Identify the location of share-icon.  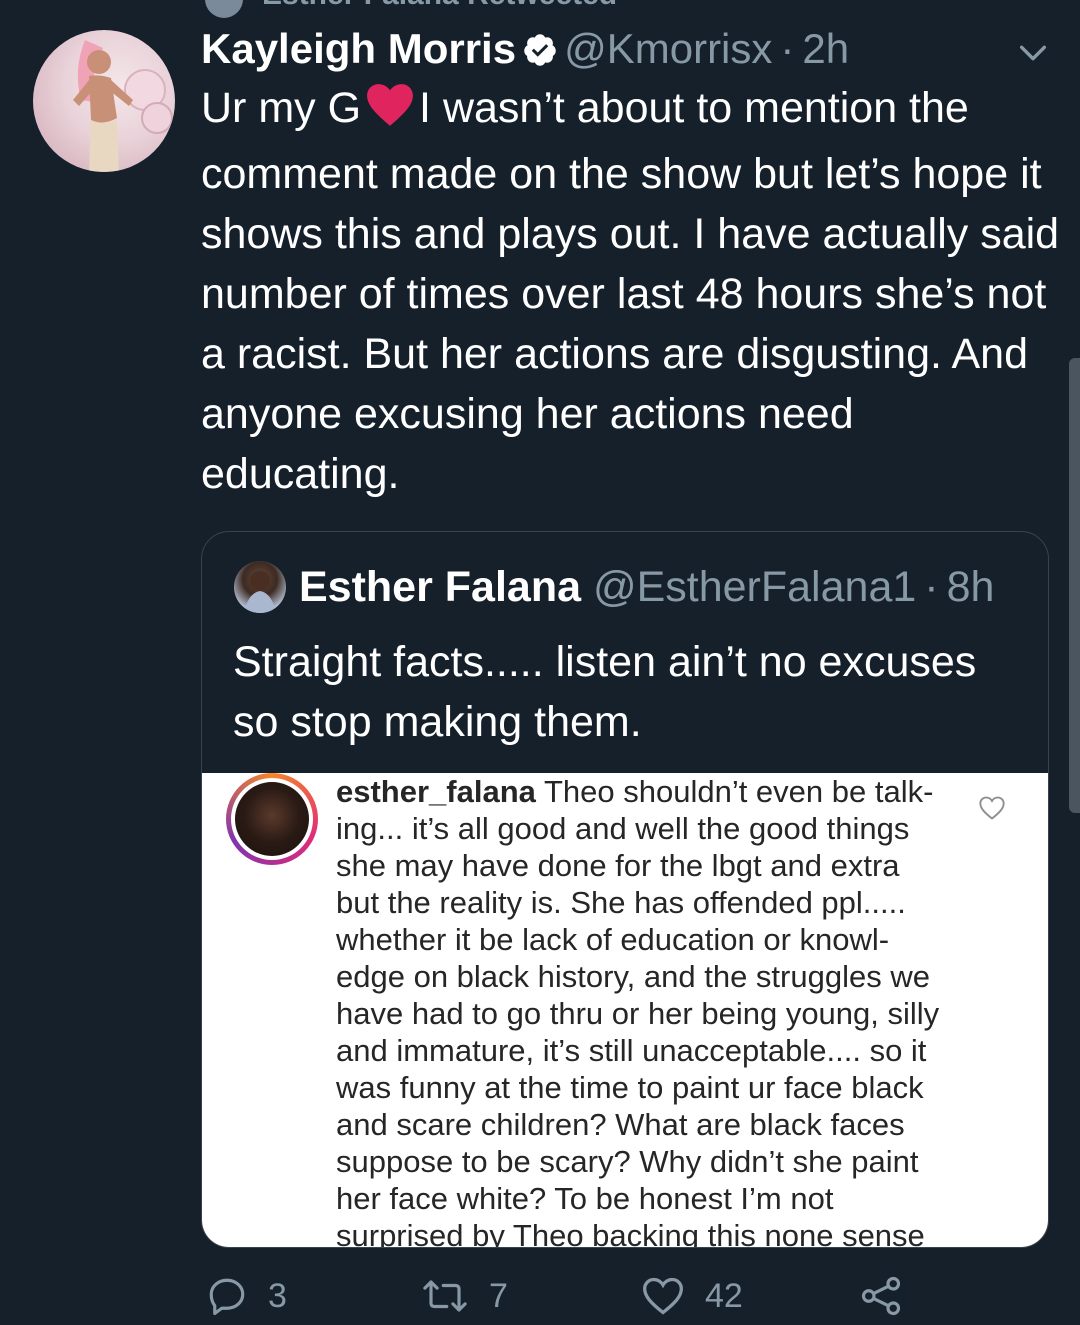
(881, 1296).